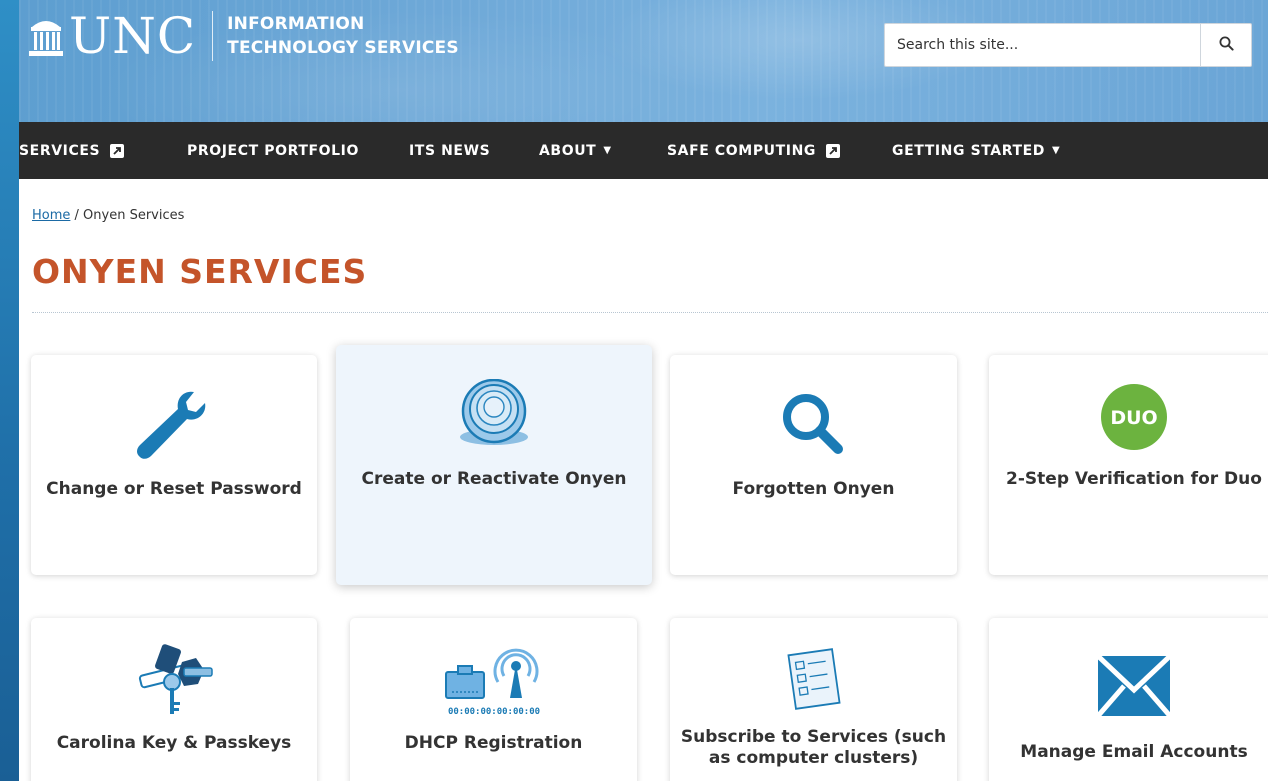 Image resolution: width=1268 pixels, height=781 pixels. What do you see at coordinates (1134, 479) in the screenshot?
I see `card-label: 2-Step Verification for Duo` at bounding box center [1134, 479].